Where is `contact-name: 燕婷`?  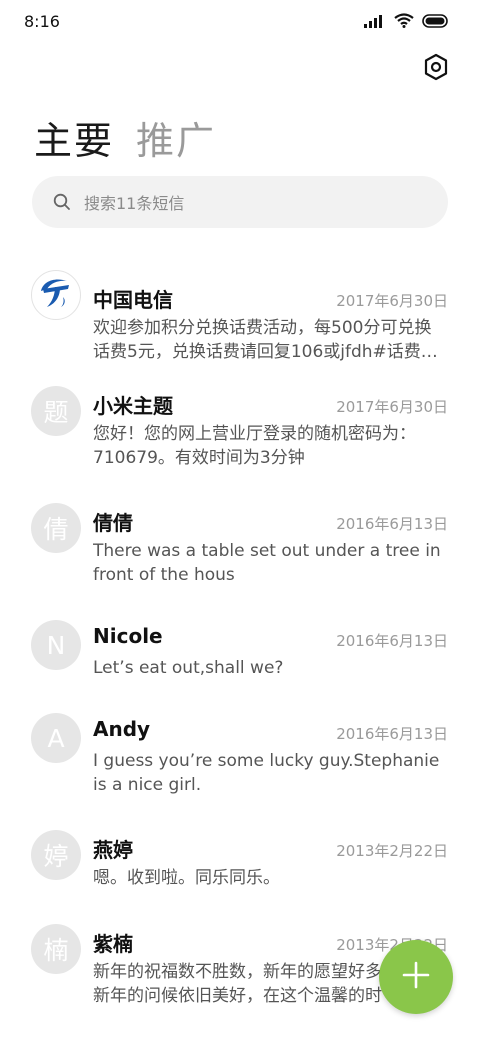 contact-name: 燕婷 is located at coordinates (113, 850).